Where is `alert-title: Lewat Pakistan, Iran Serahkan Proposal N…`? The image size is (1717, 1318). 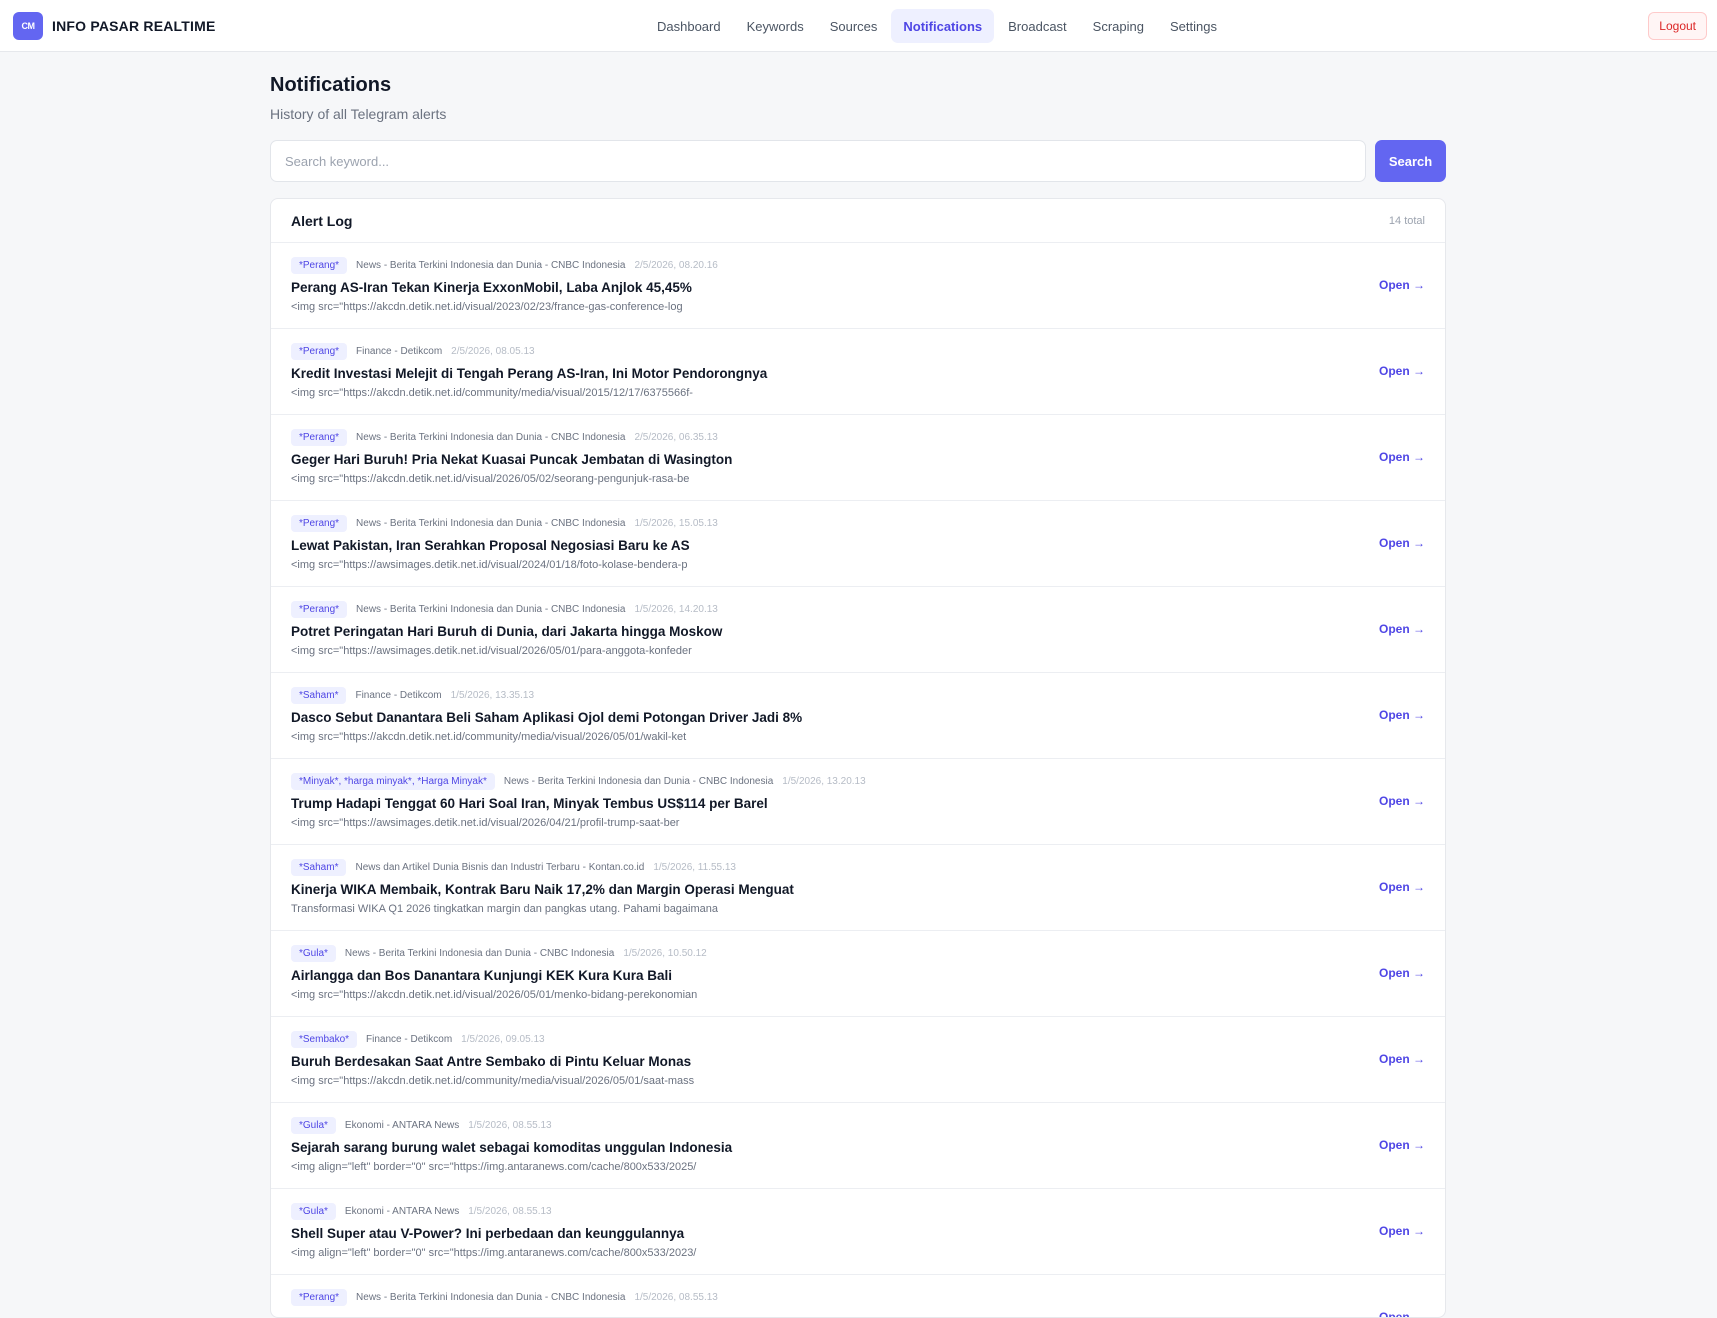 alert-title: Lewat Pakistan, Iran Serahkan Proposal N… is located at coordinates (490, 545).